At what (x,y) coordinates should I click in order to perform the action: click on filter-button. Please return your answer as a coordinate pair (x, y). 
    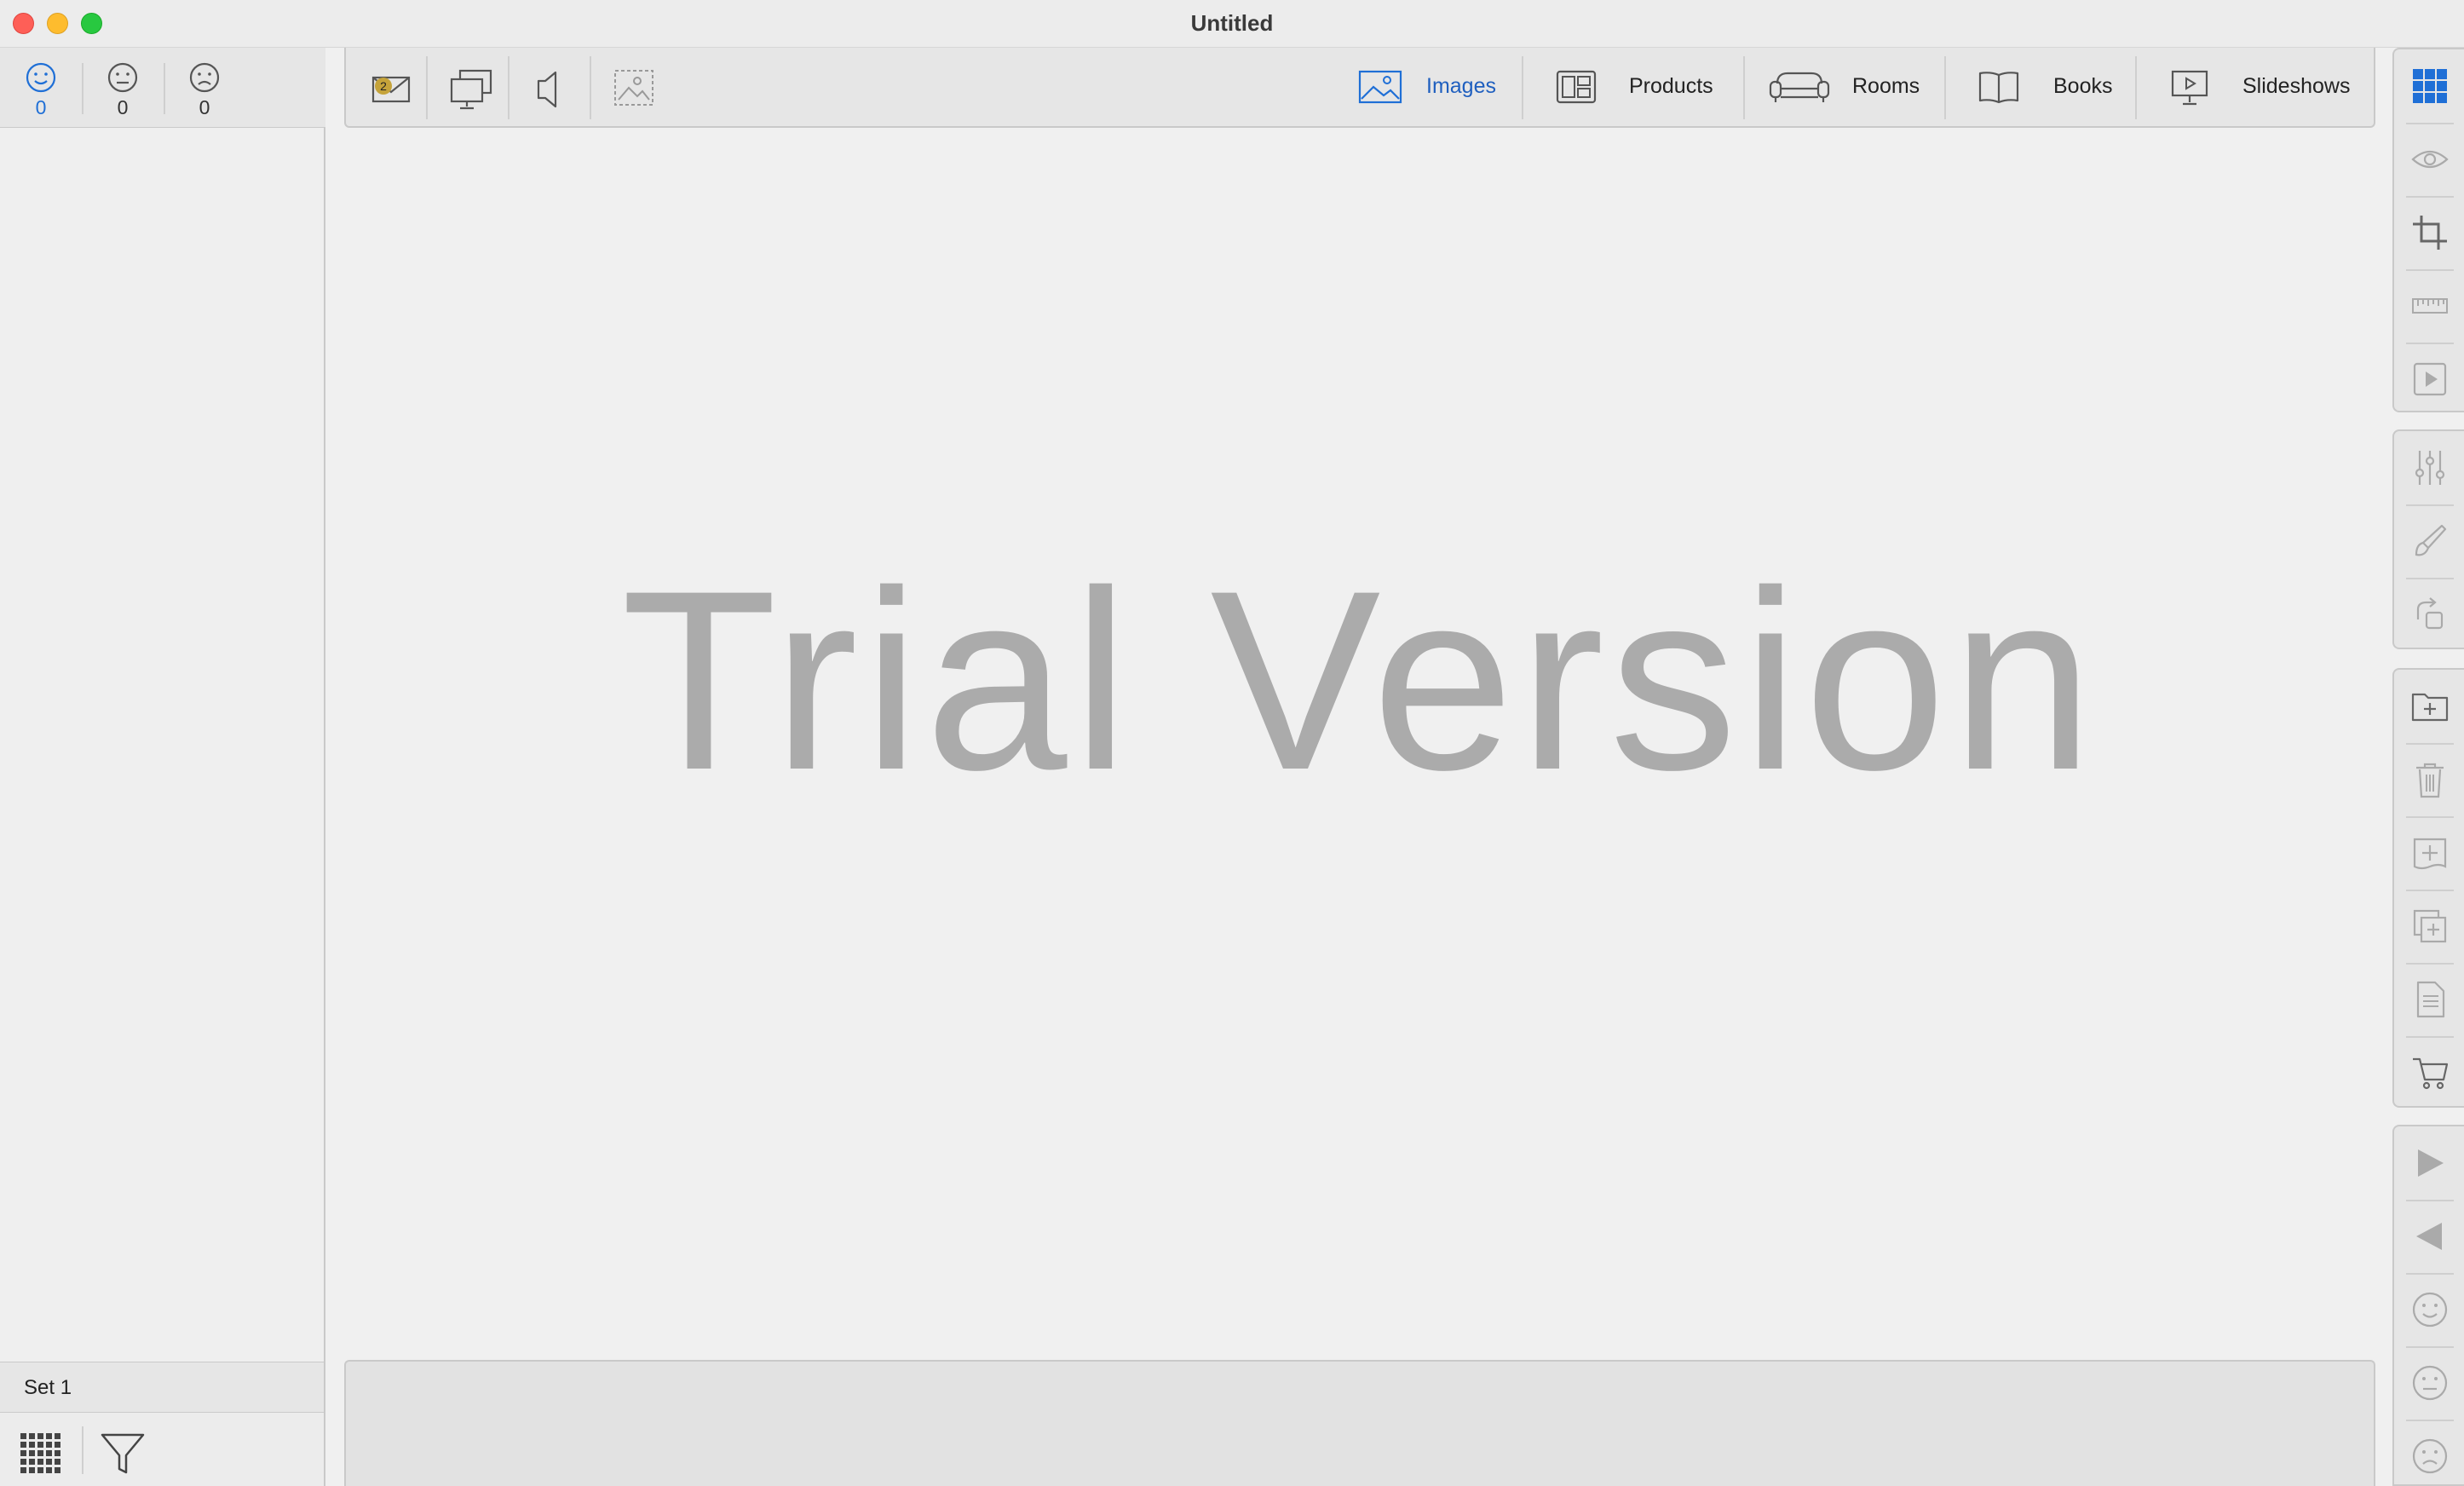
    Looking at the image, I should click on (122, 1451).